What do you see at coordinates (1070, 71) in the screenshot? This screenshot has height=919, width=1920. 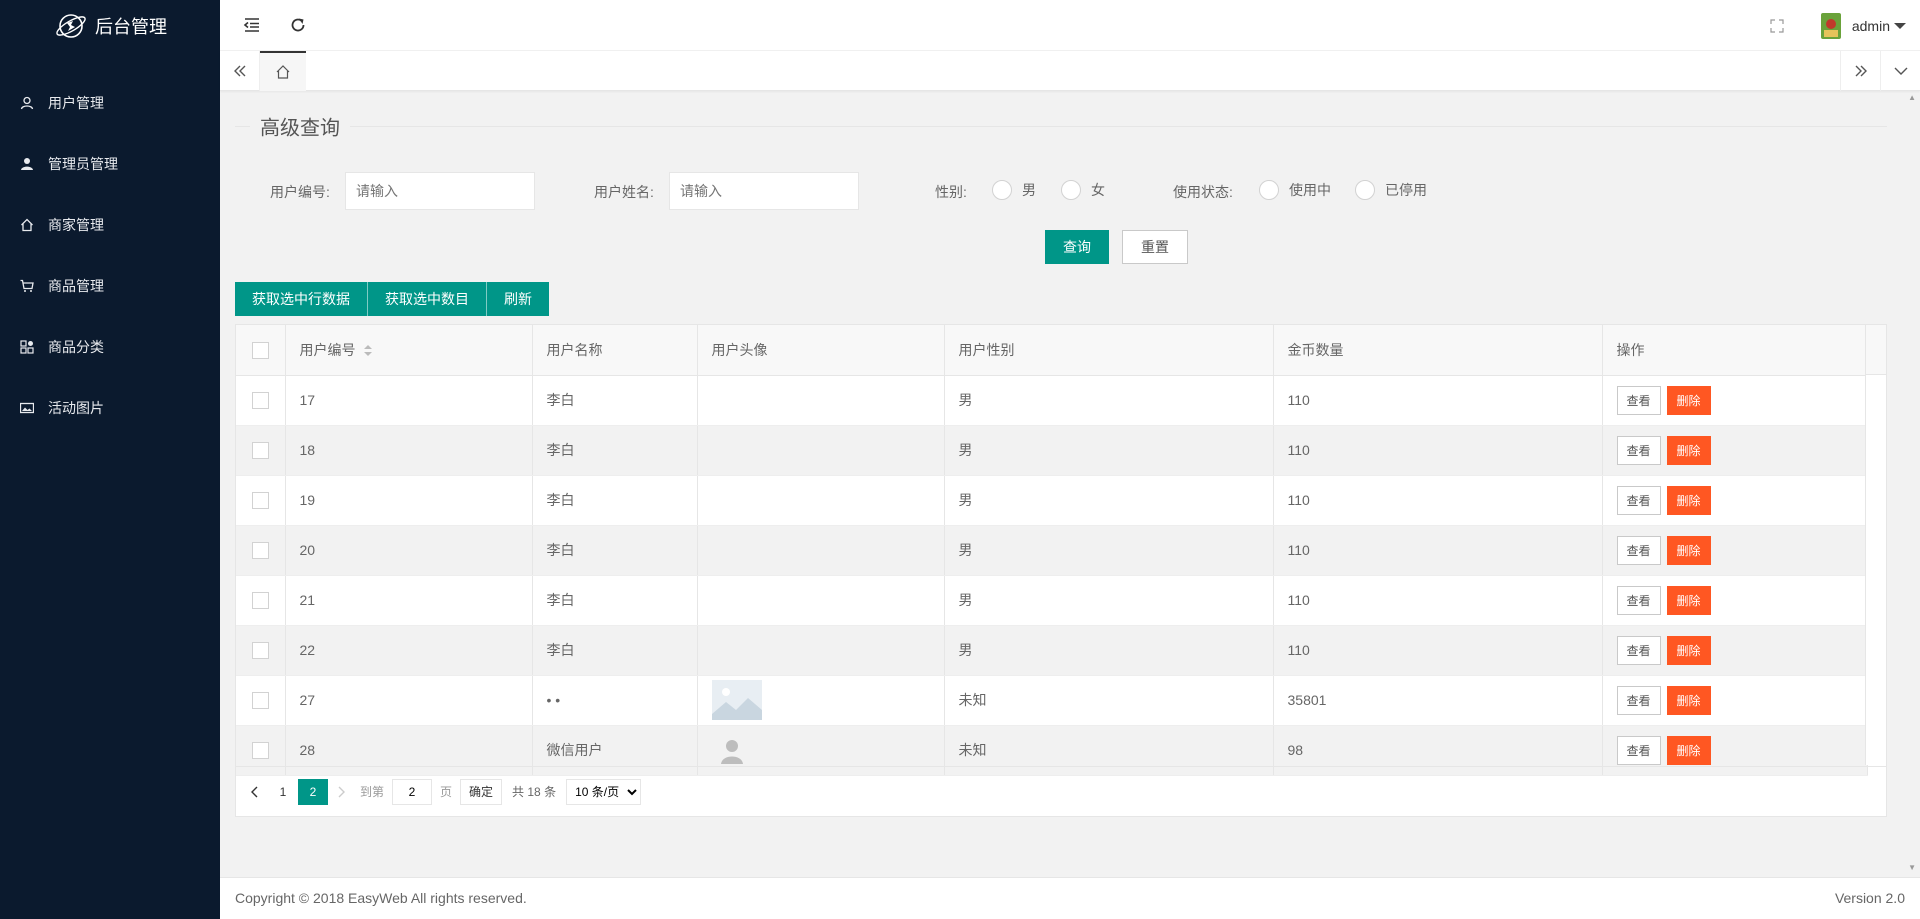 I see `tab-bar` at bounding box center [1070, 71].